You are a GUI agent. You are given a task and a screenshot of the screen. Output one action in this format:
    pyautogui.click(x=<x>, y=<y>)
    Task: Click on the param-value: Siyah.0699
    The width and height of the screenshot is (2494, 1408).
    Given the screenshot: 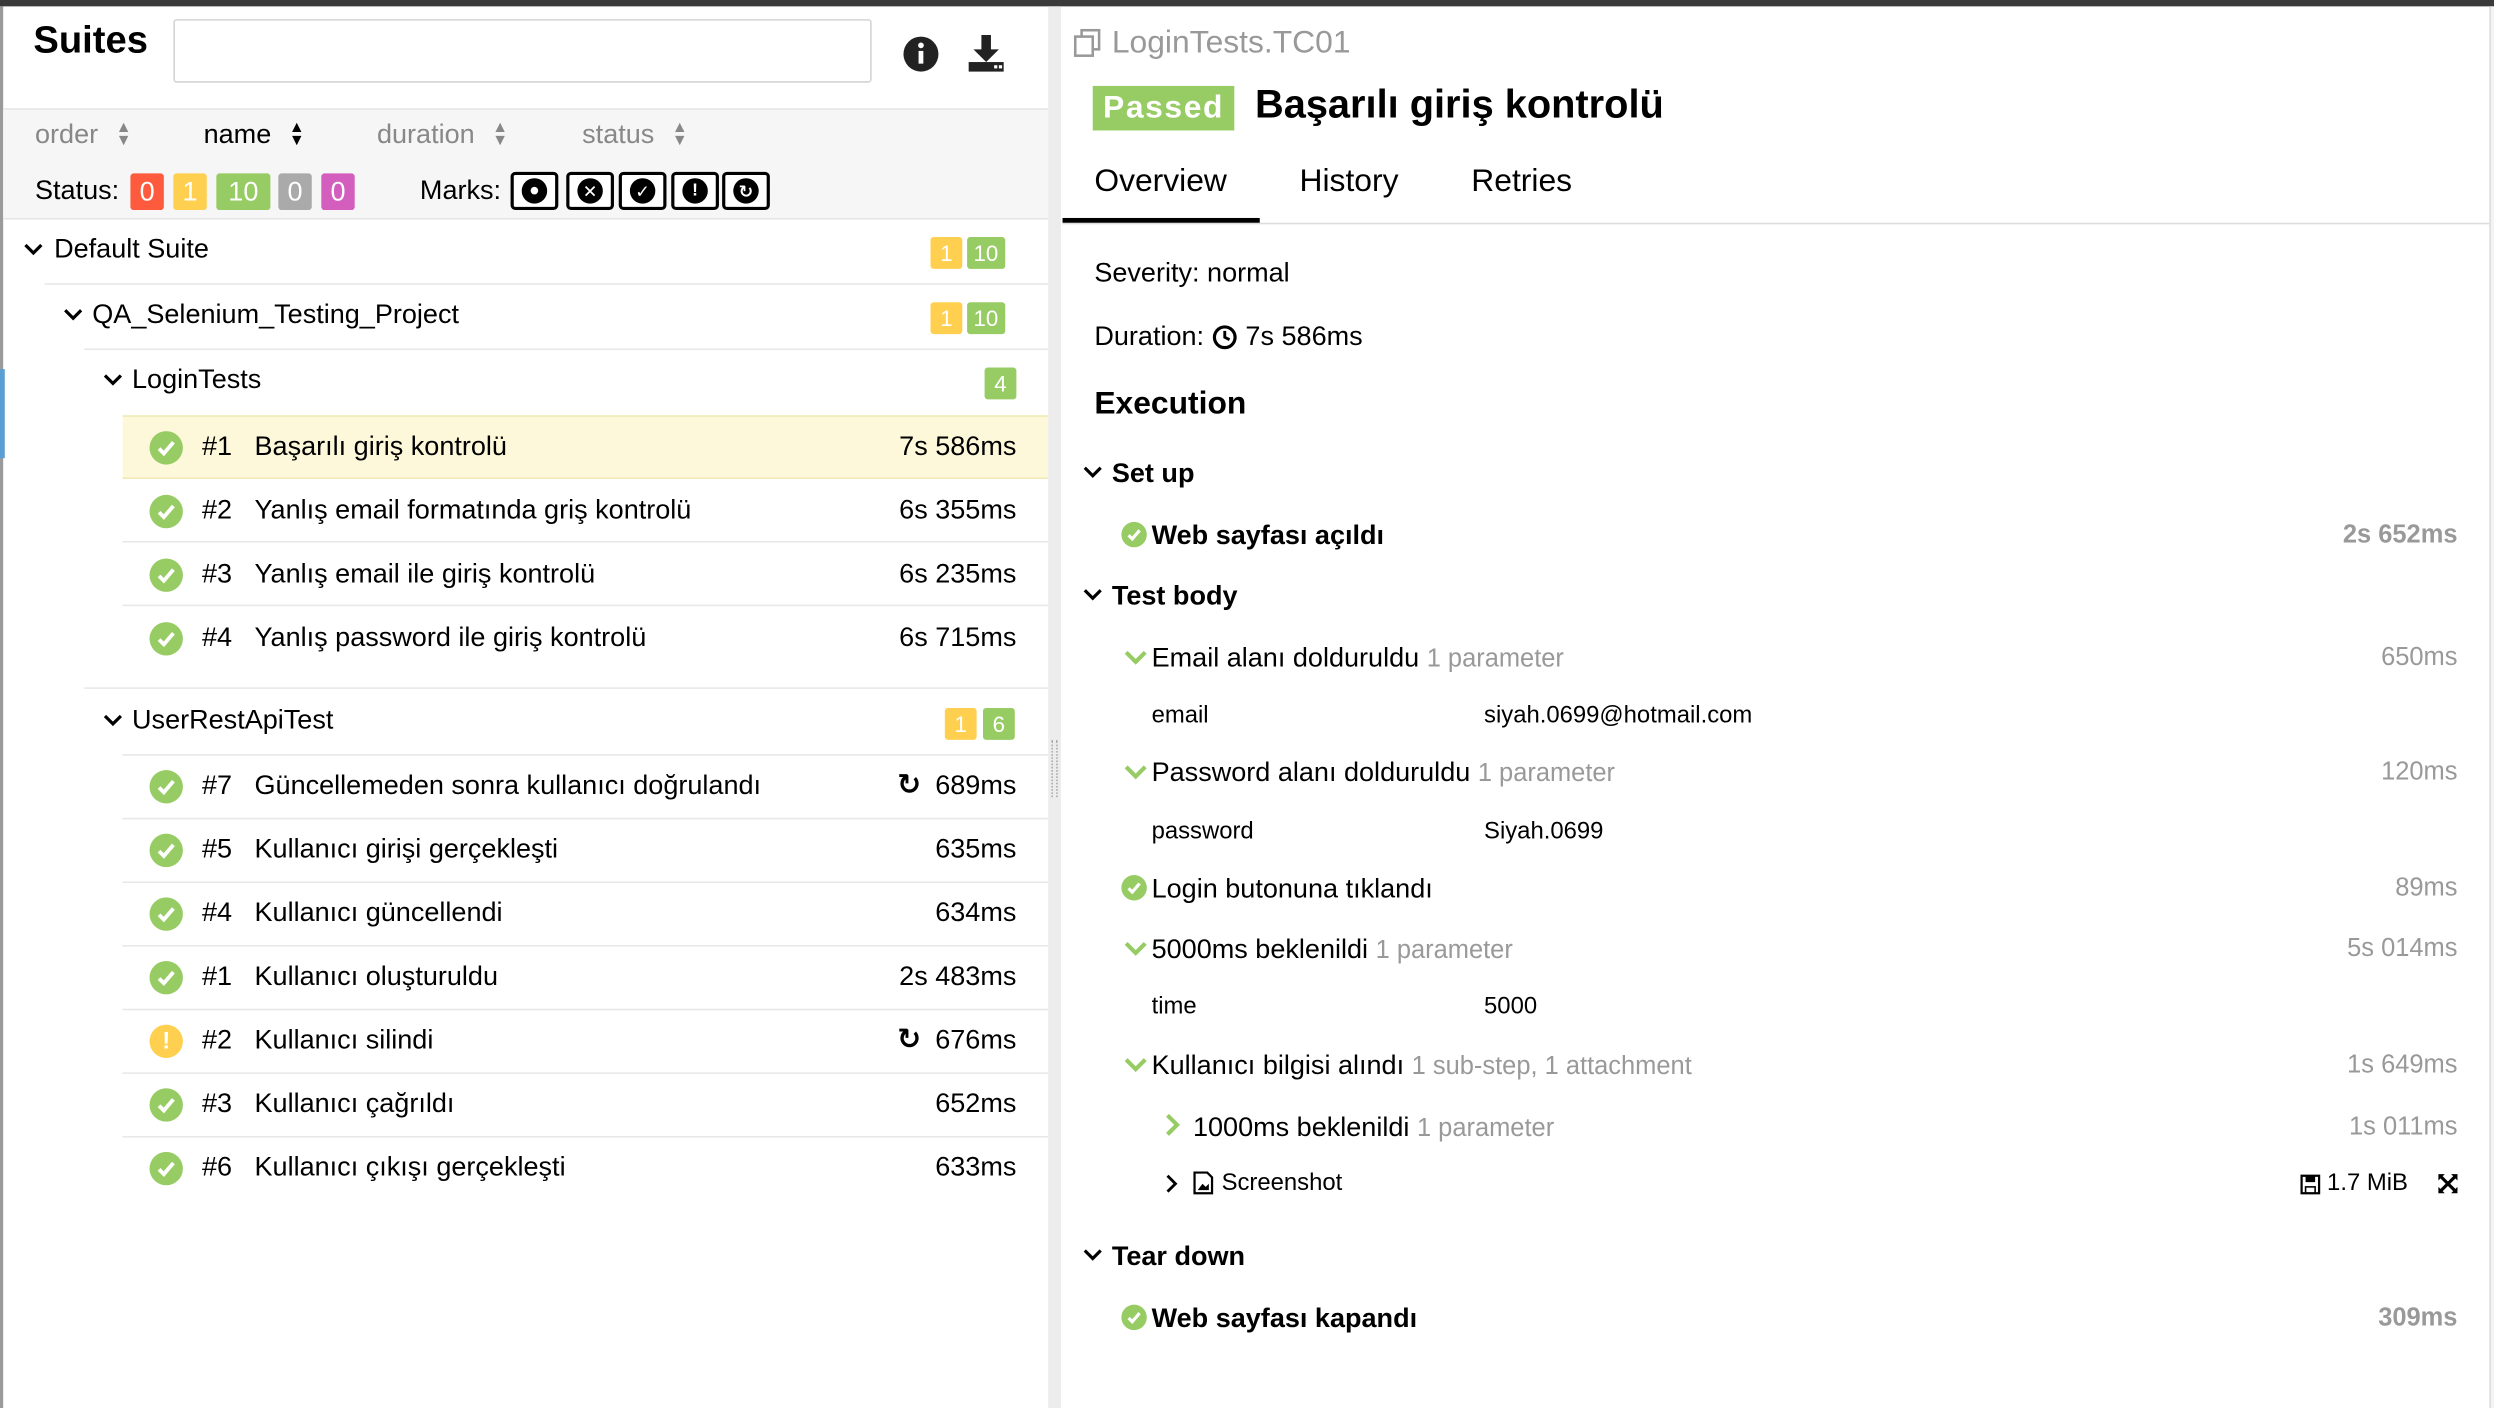 What is the action you would take?
    pyautogui.click(x=1544, y=831)
    